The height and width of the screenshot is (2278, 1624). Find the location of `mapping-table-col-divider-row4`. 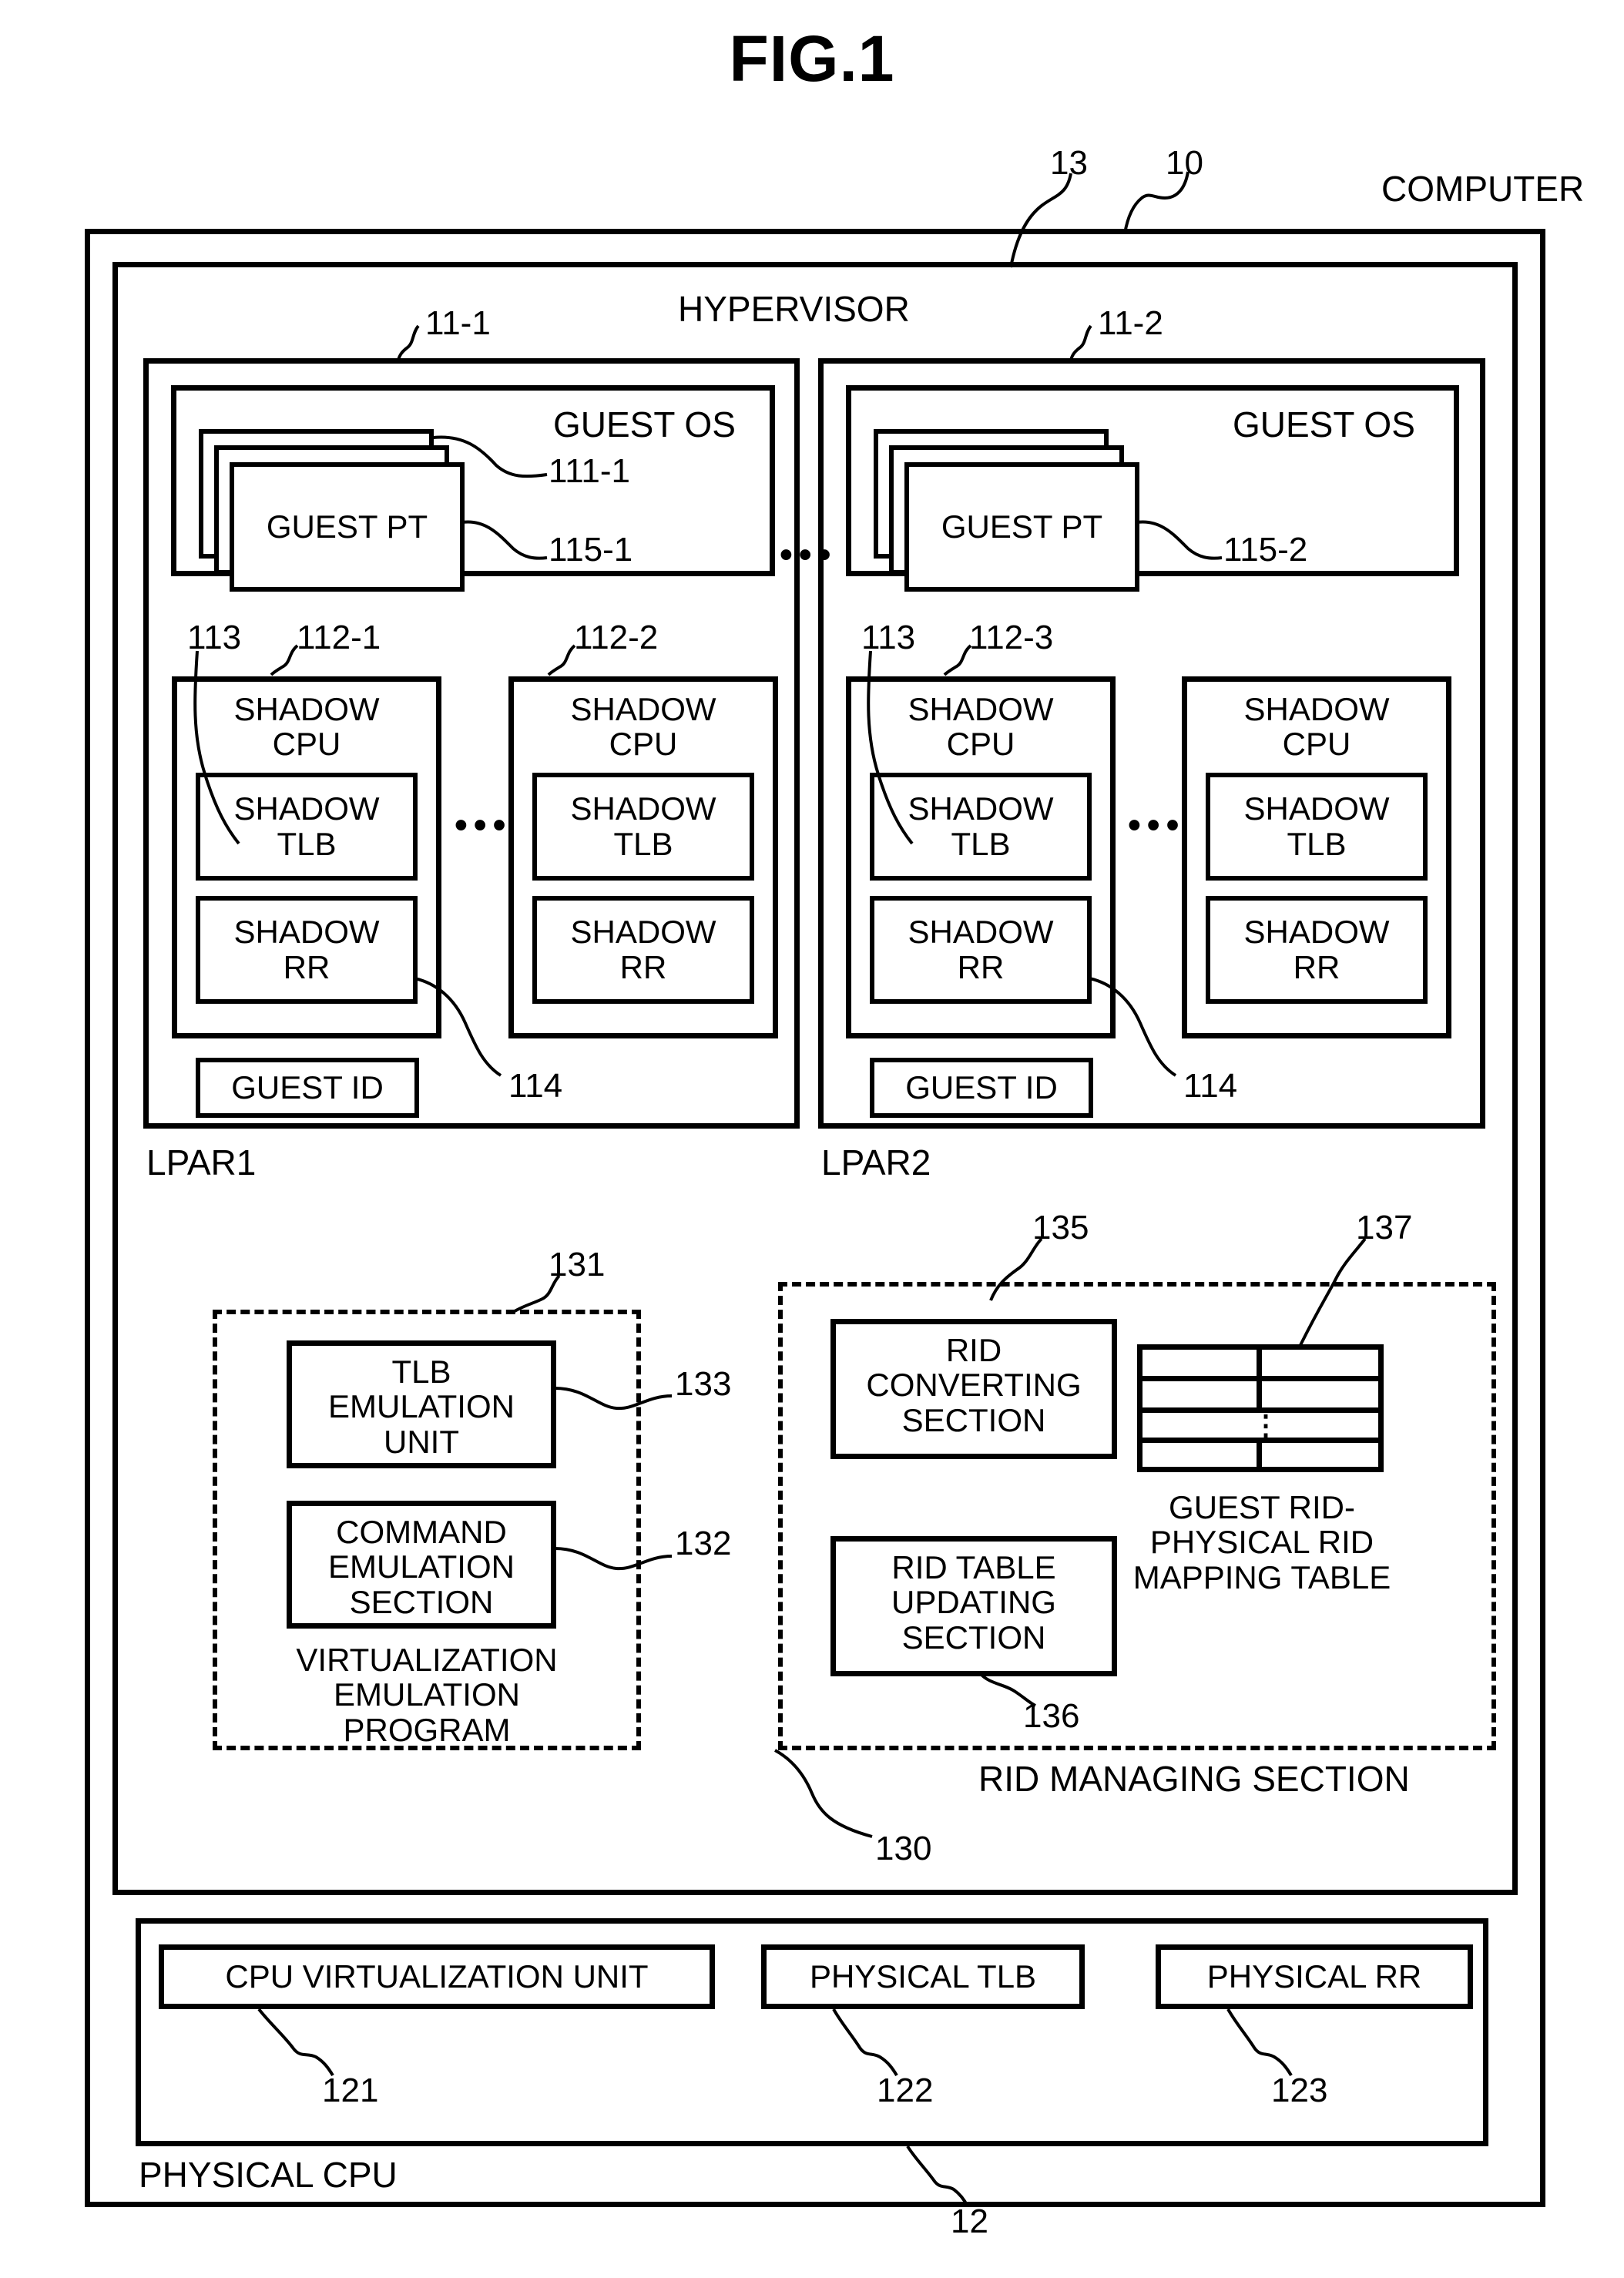

mapping-table-col-divider-row4 is located at coordinates (1259, 1457).